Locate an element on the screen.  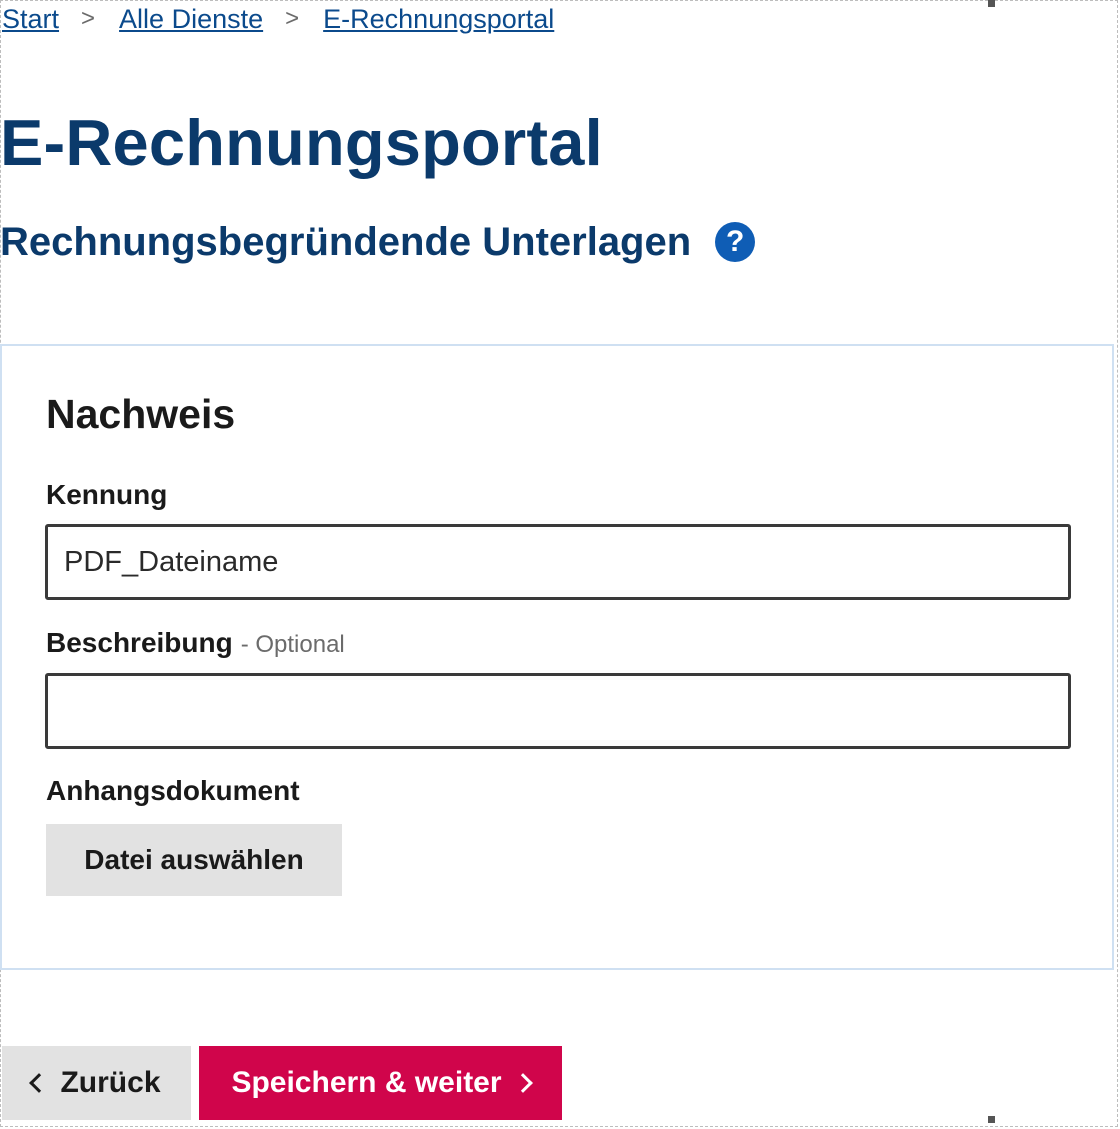
beschreibung-label-text: Beschreibung is located at coordinates (139, 642).